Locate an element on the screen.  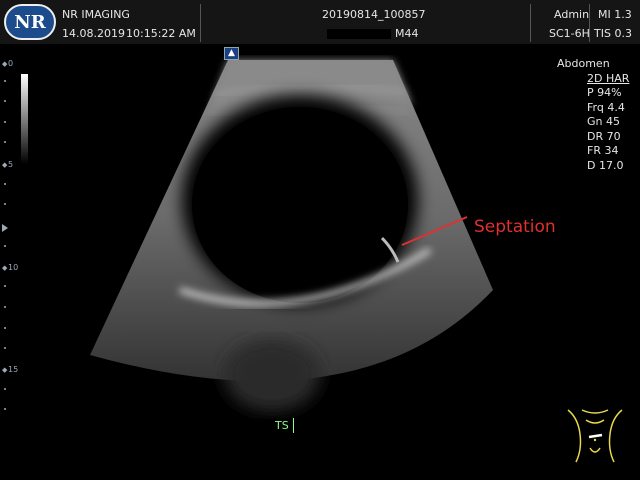
exam-preset: Abdomen is located at coordinates (598, 64).